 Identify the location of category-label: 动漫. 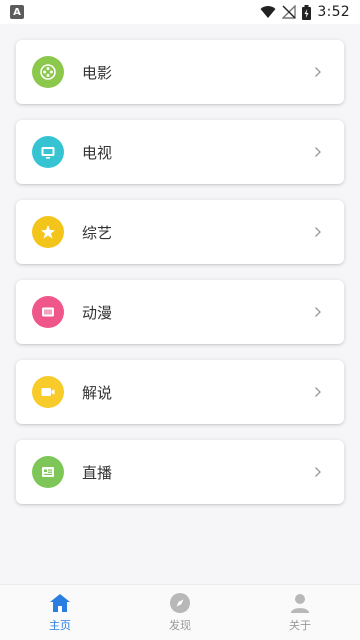
(97, 312).